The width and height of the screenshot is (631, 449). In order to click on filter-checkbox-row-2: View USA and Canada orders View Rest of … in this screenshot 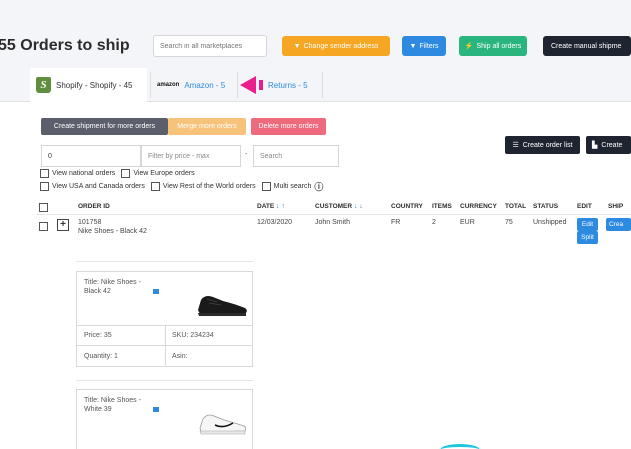, I will do `click(181, 186)`.